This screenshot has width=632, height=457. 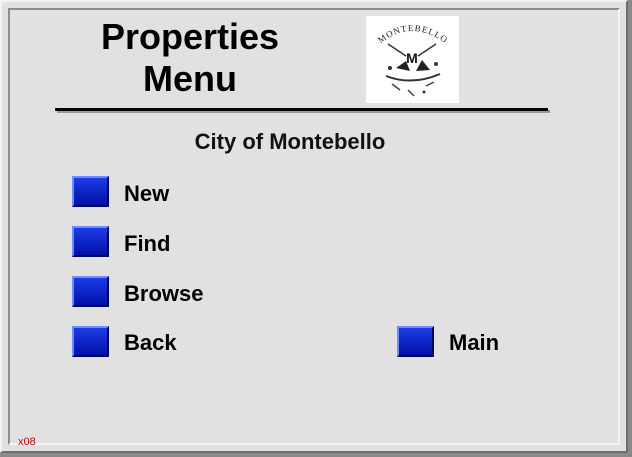 I want to click on find-button-label: Find, so click(x=147, y=244).